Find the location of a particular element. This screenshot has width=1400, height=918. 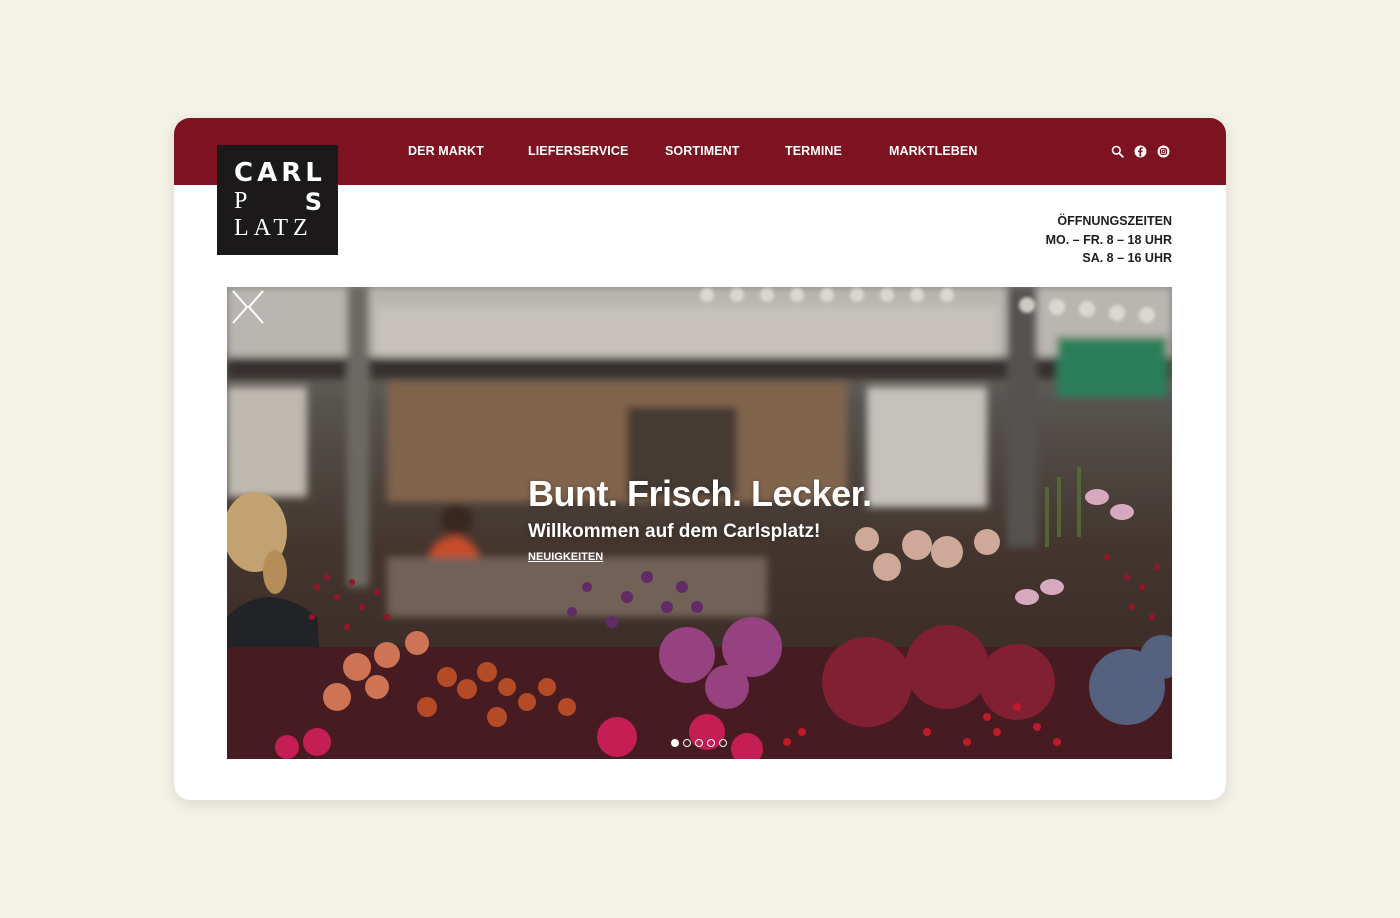

slider-dots is located at coordinates (699, 743).